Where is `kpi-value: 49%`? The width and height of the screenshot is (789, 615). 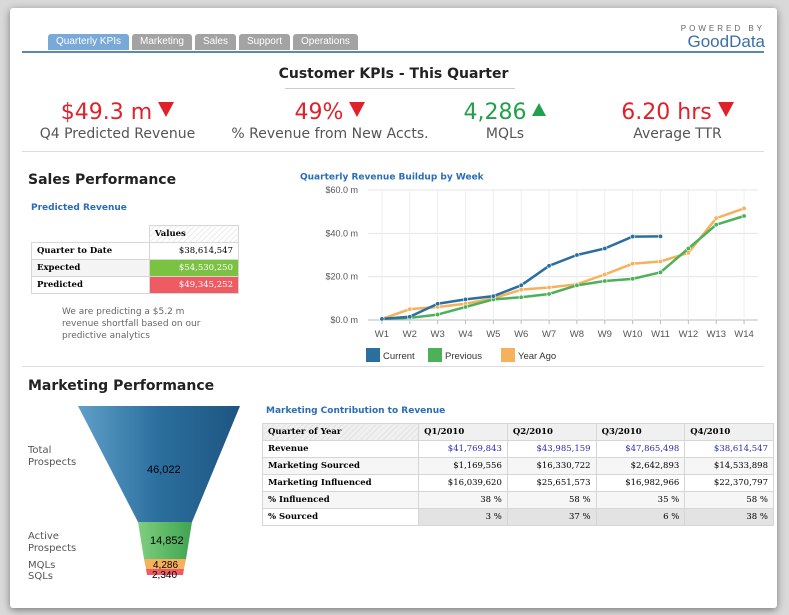
kpi-value: 49% is located at coordinates (319, 112).